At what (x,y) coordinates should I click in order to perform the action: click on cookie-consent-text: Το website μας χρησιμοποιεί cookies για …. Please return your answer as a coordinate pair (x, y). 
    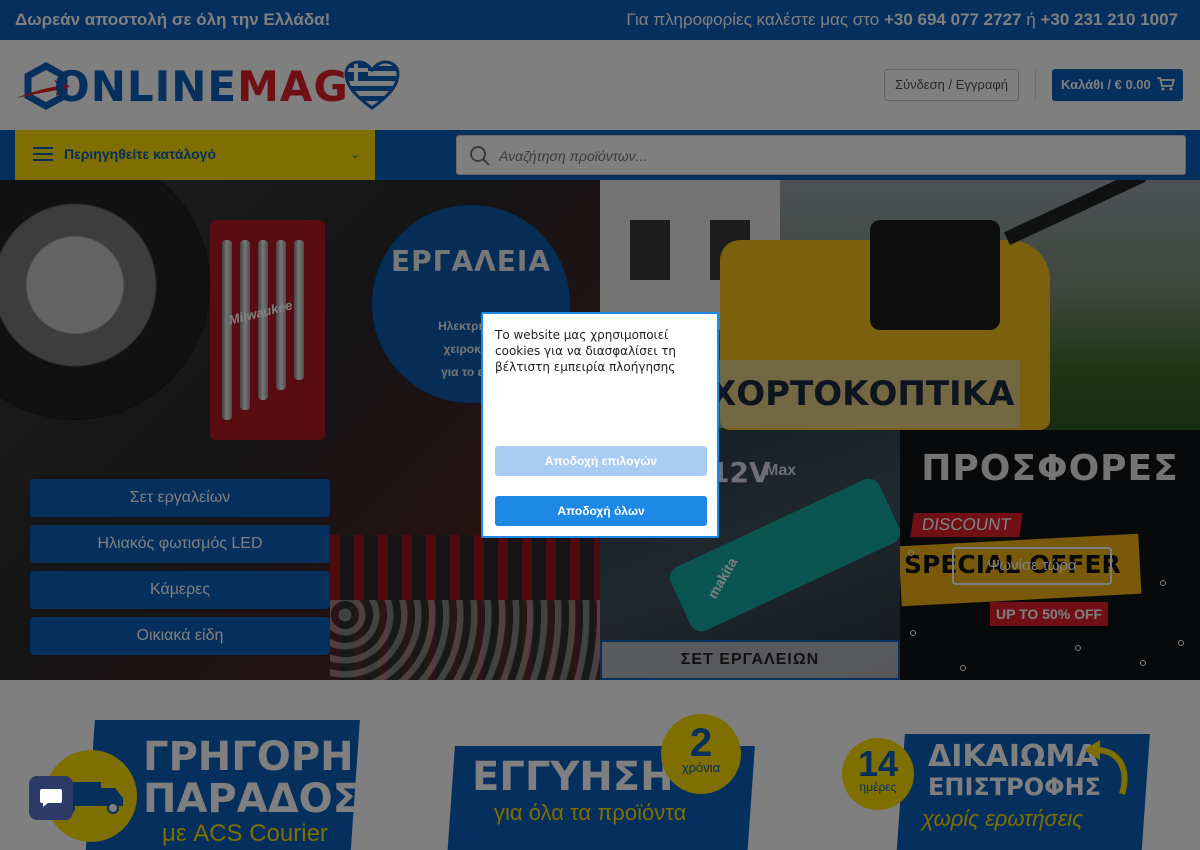
    Looking at the image, I should click on (586, 351).